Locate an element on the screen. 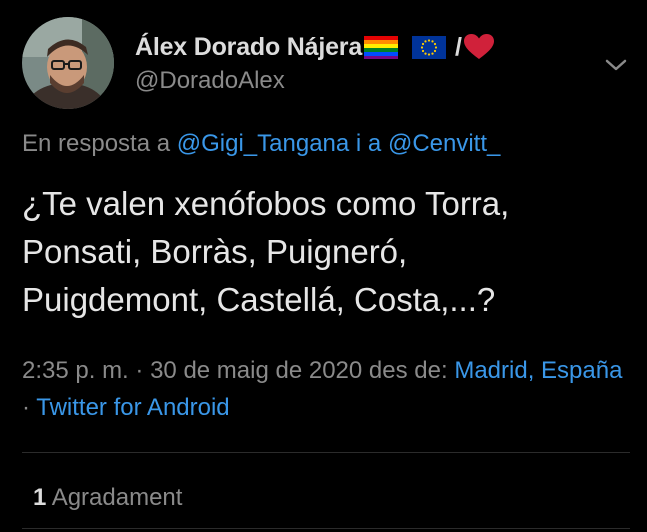  divider is located at coordinates (326, 452).